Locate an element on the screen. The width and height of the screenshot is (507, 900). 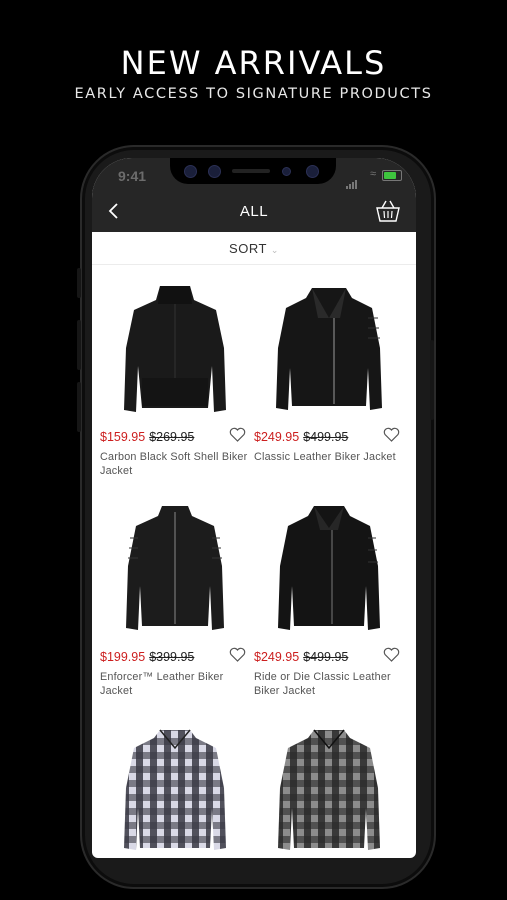
original-price: $399.95 is located at coordinates (172, 657).